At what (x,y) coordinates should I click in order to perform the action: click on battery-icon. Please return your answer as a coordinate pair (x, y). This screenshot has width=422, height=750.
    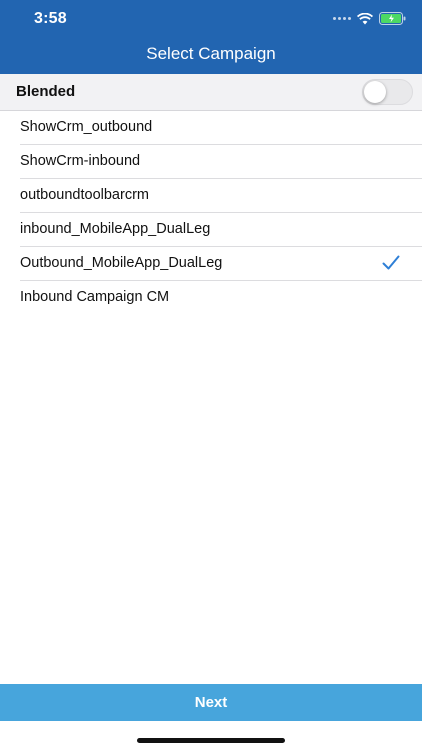
    Looking at the image, I should click on (392, 18).